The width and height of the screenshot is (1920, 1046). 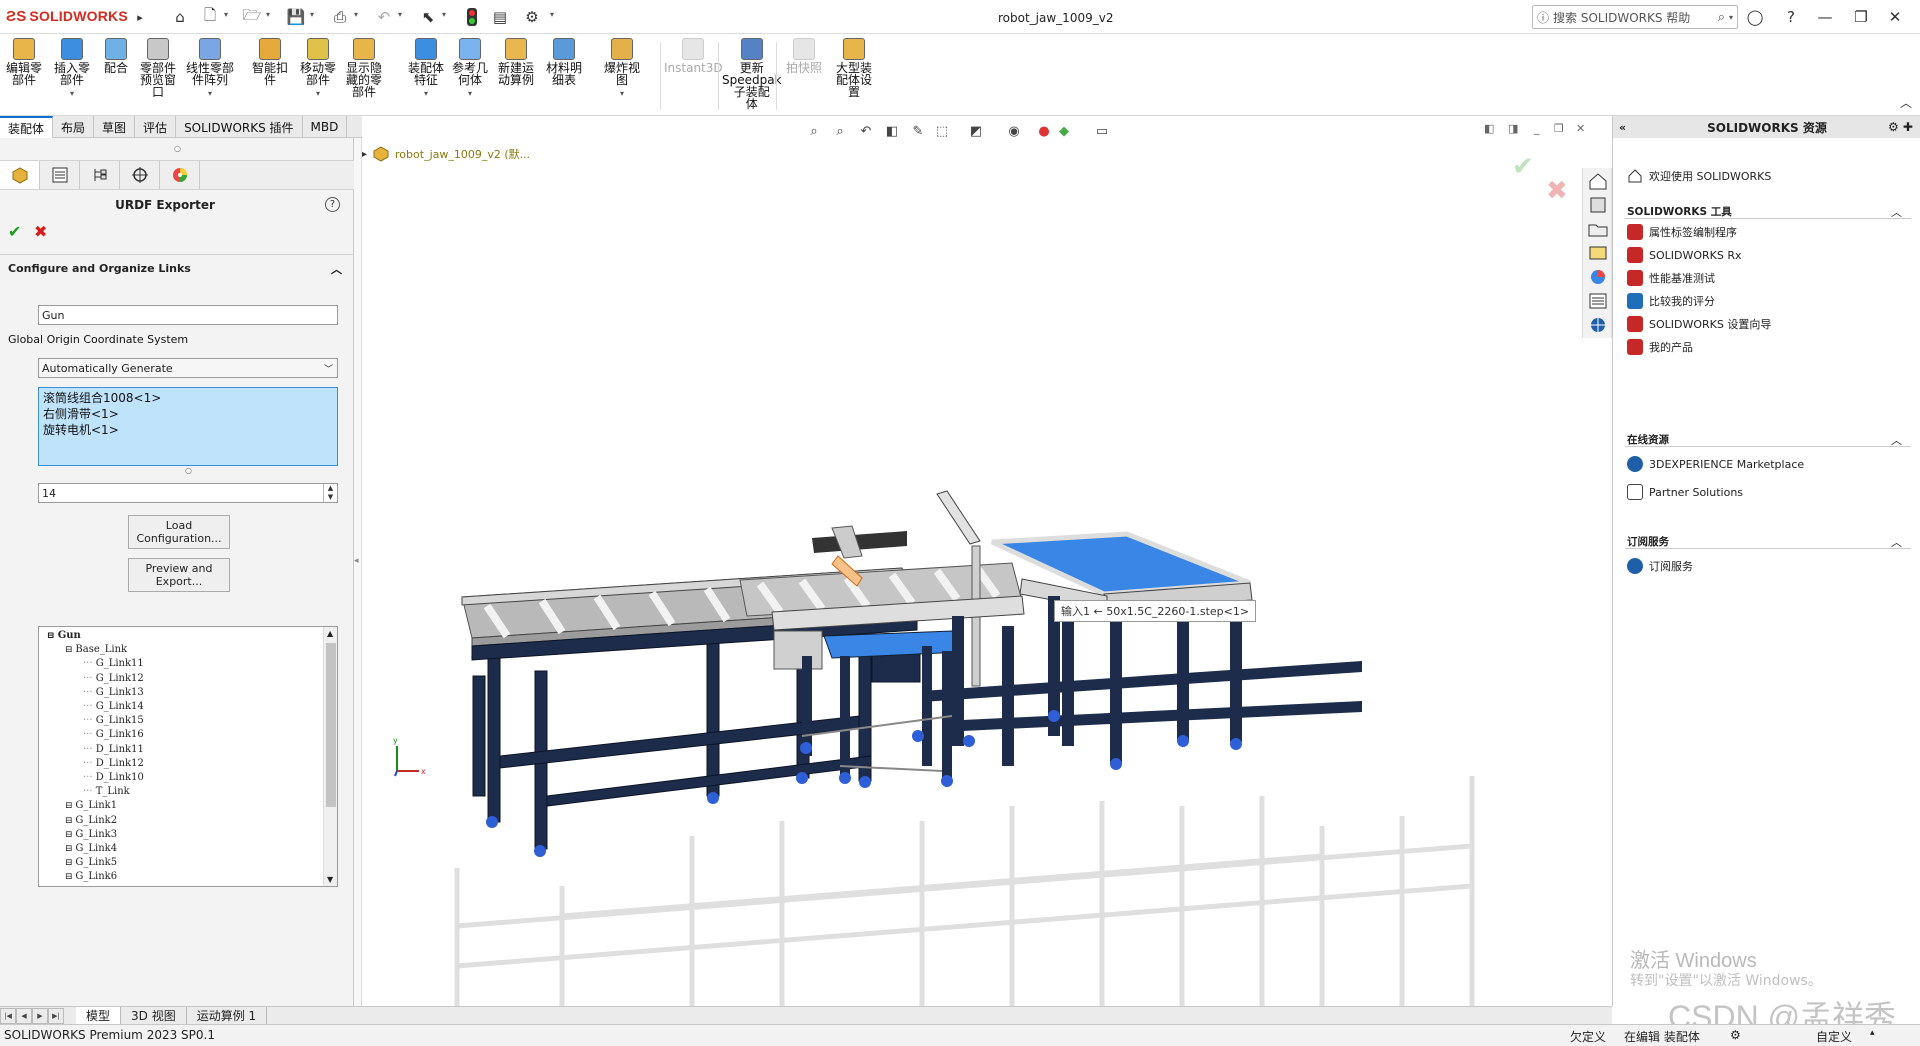 What do you see at coordinates (1872, 1033) in the screenshot?
I see `chevron-up-icon: ▴` at bounding box center [1872, 1033].